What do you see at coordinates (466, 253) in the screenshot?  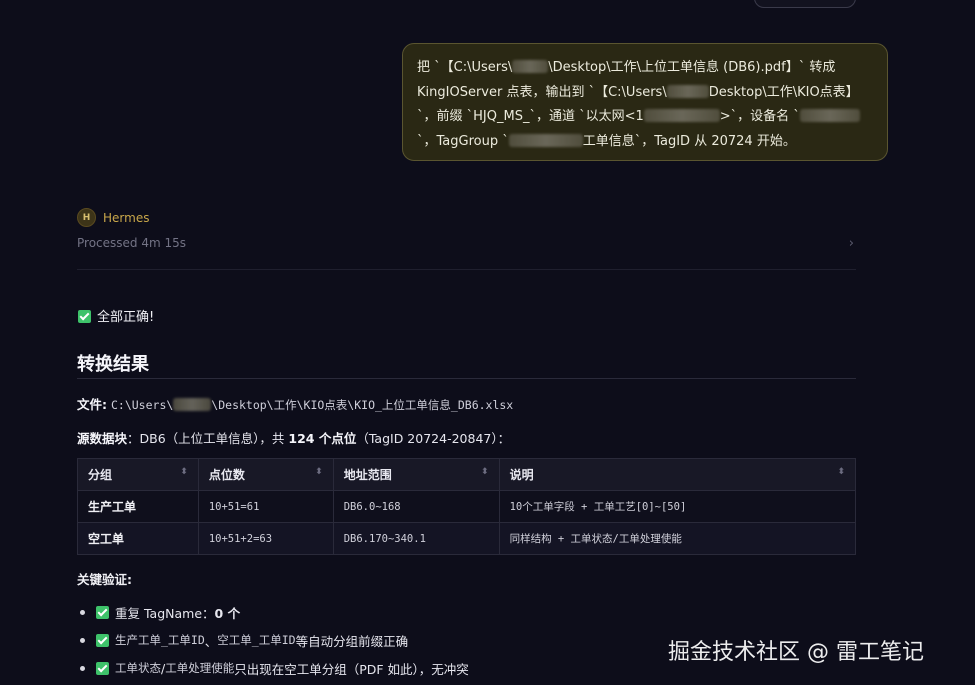 I see `processed-toggle: Processed 4m 15s ›` at bounding box center [466, 253].